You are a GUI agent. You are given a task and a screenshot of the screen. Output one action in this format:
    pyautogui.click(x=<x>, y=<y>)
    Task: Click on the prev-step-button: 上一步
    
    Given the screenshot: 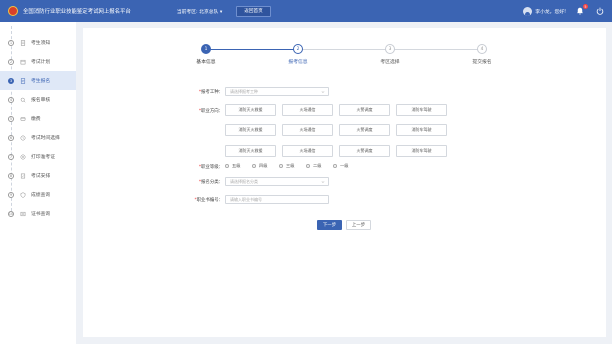 What is the action you would take?
    pyautogui.click(x=358, y=225)
    